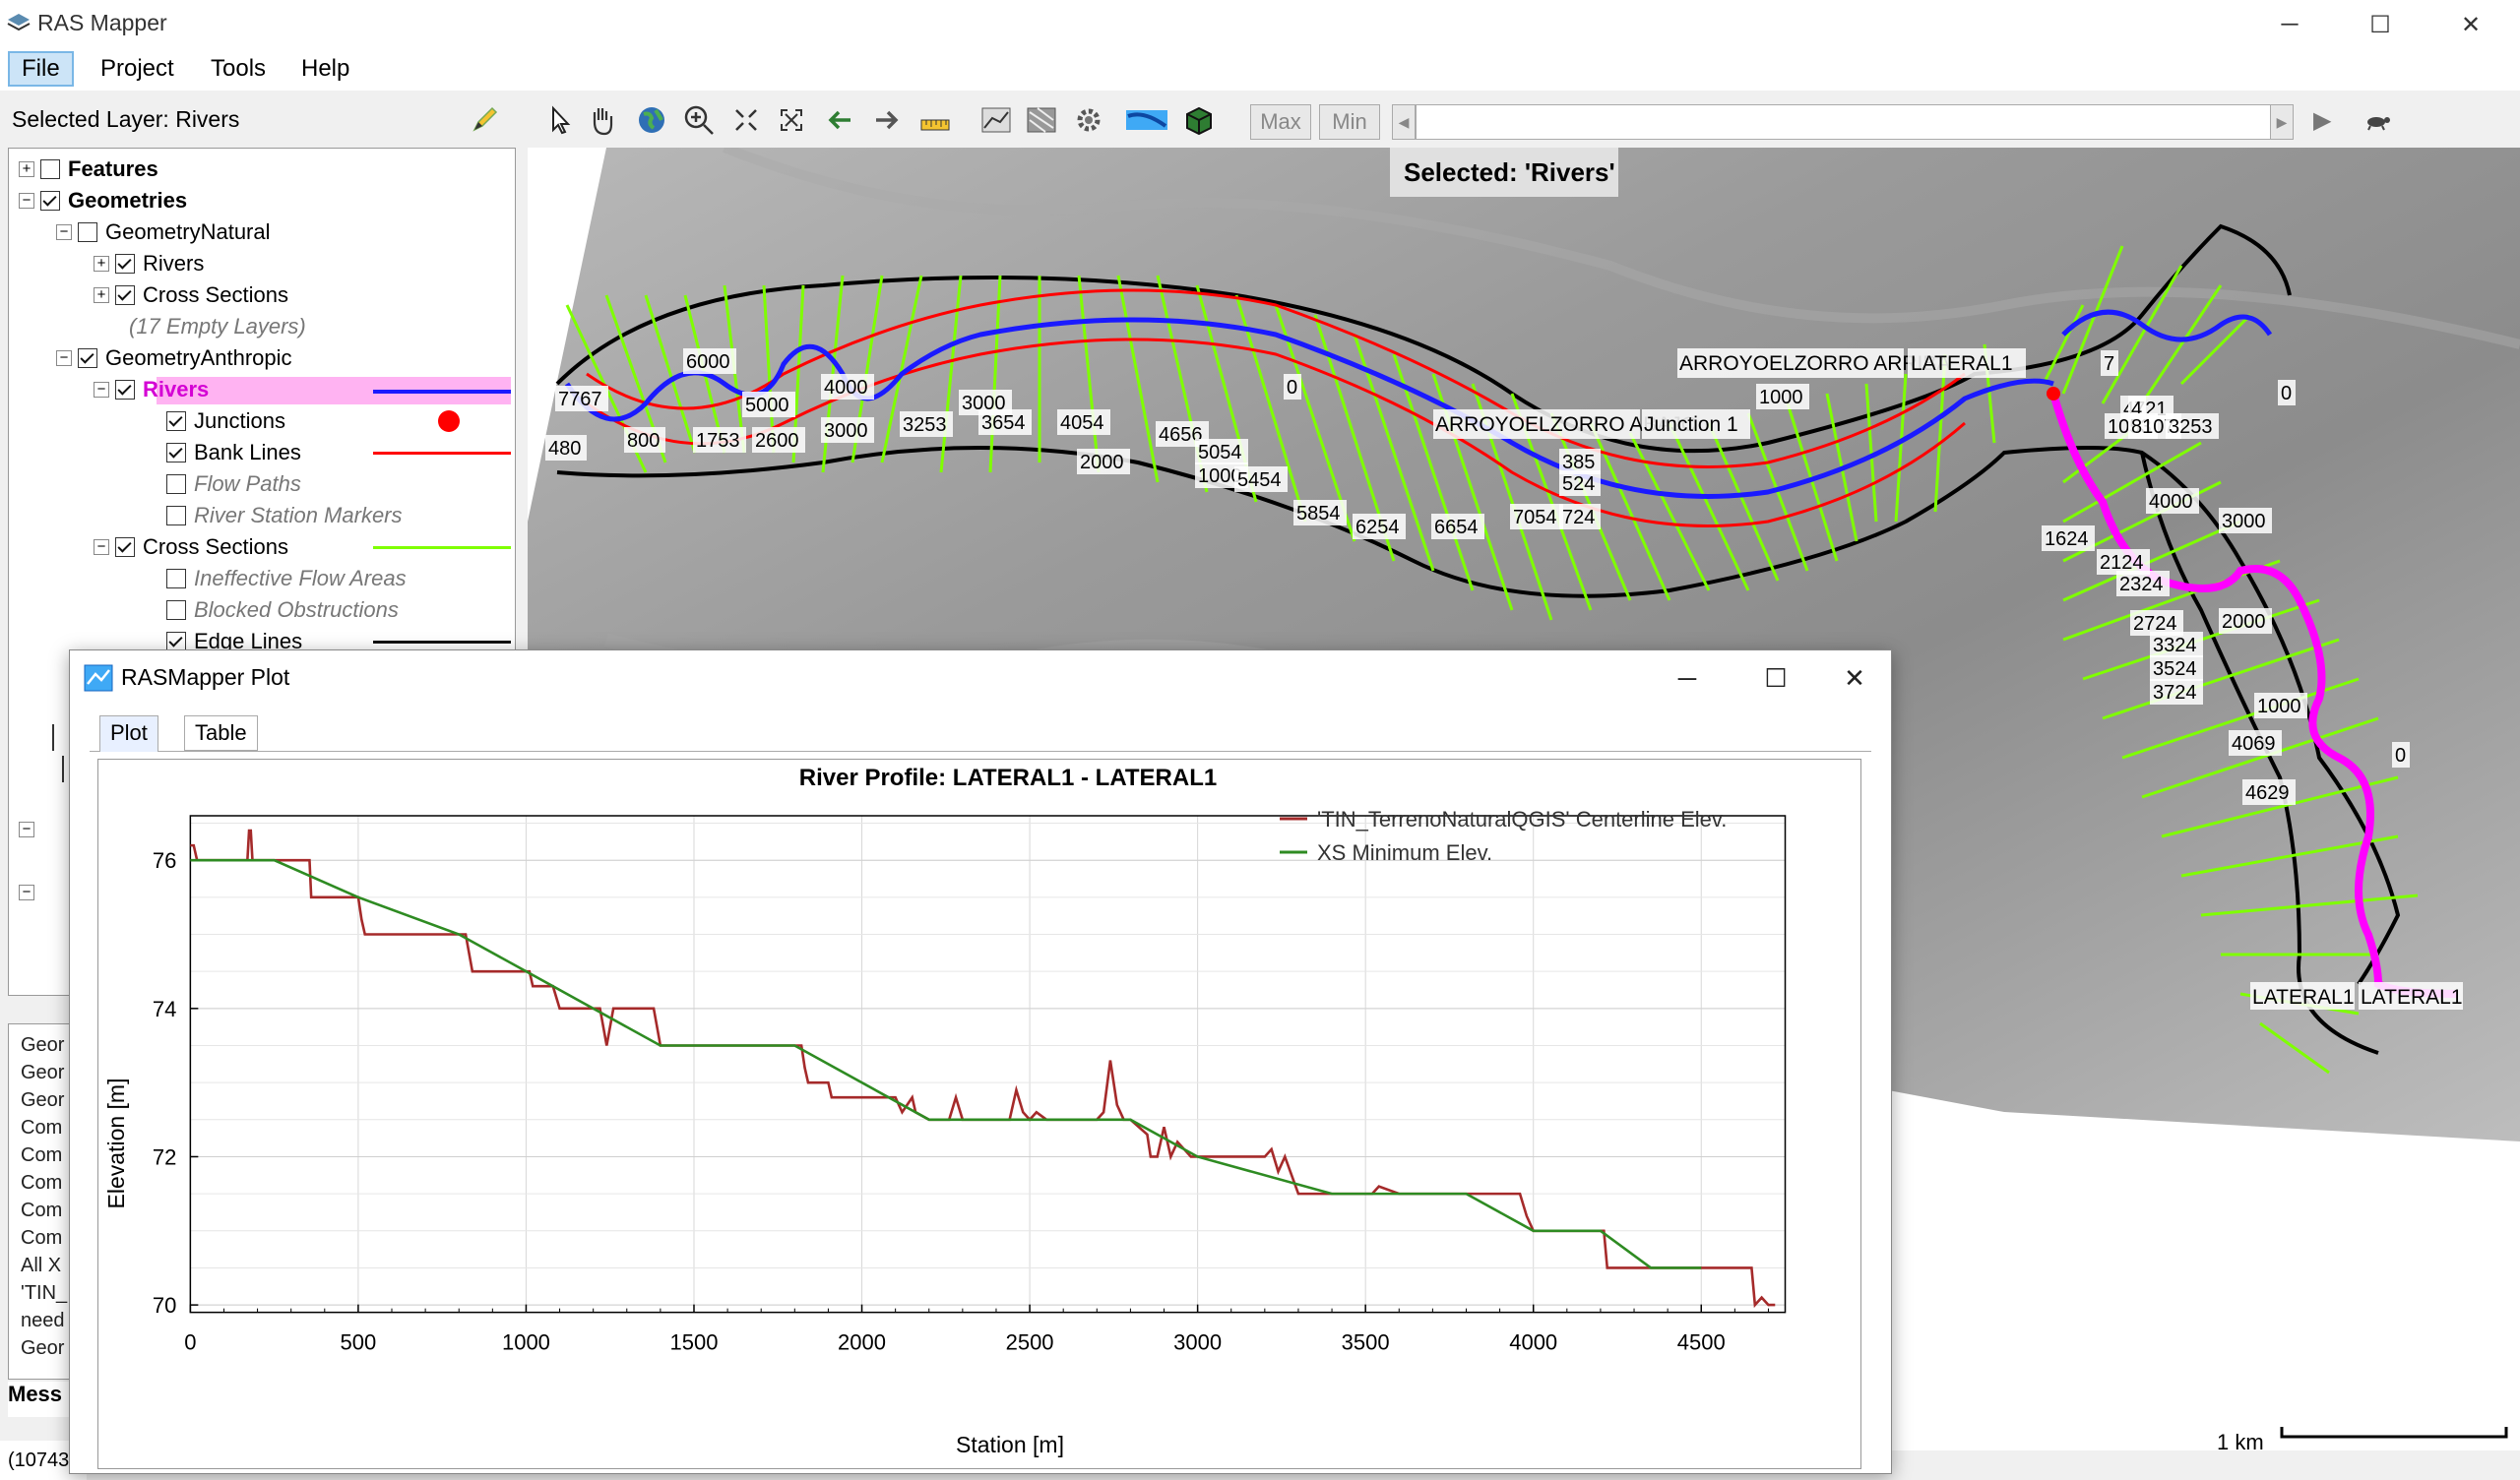 The width and height of the screenshot is (2520, 1480). I want to click on junction-marker, so click(2053, 394).